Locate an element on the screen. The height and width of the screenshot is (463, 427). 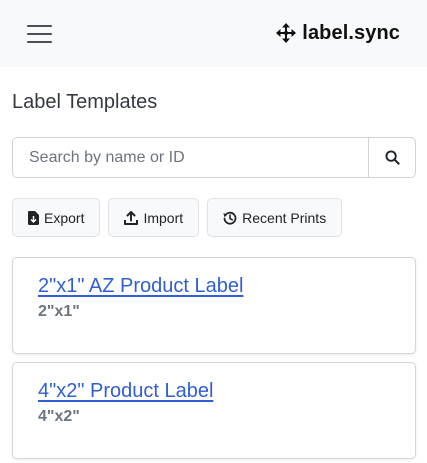
search-group is located at coordinates (214, 157).